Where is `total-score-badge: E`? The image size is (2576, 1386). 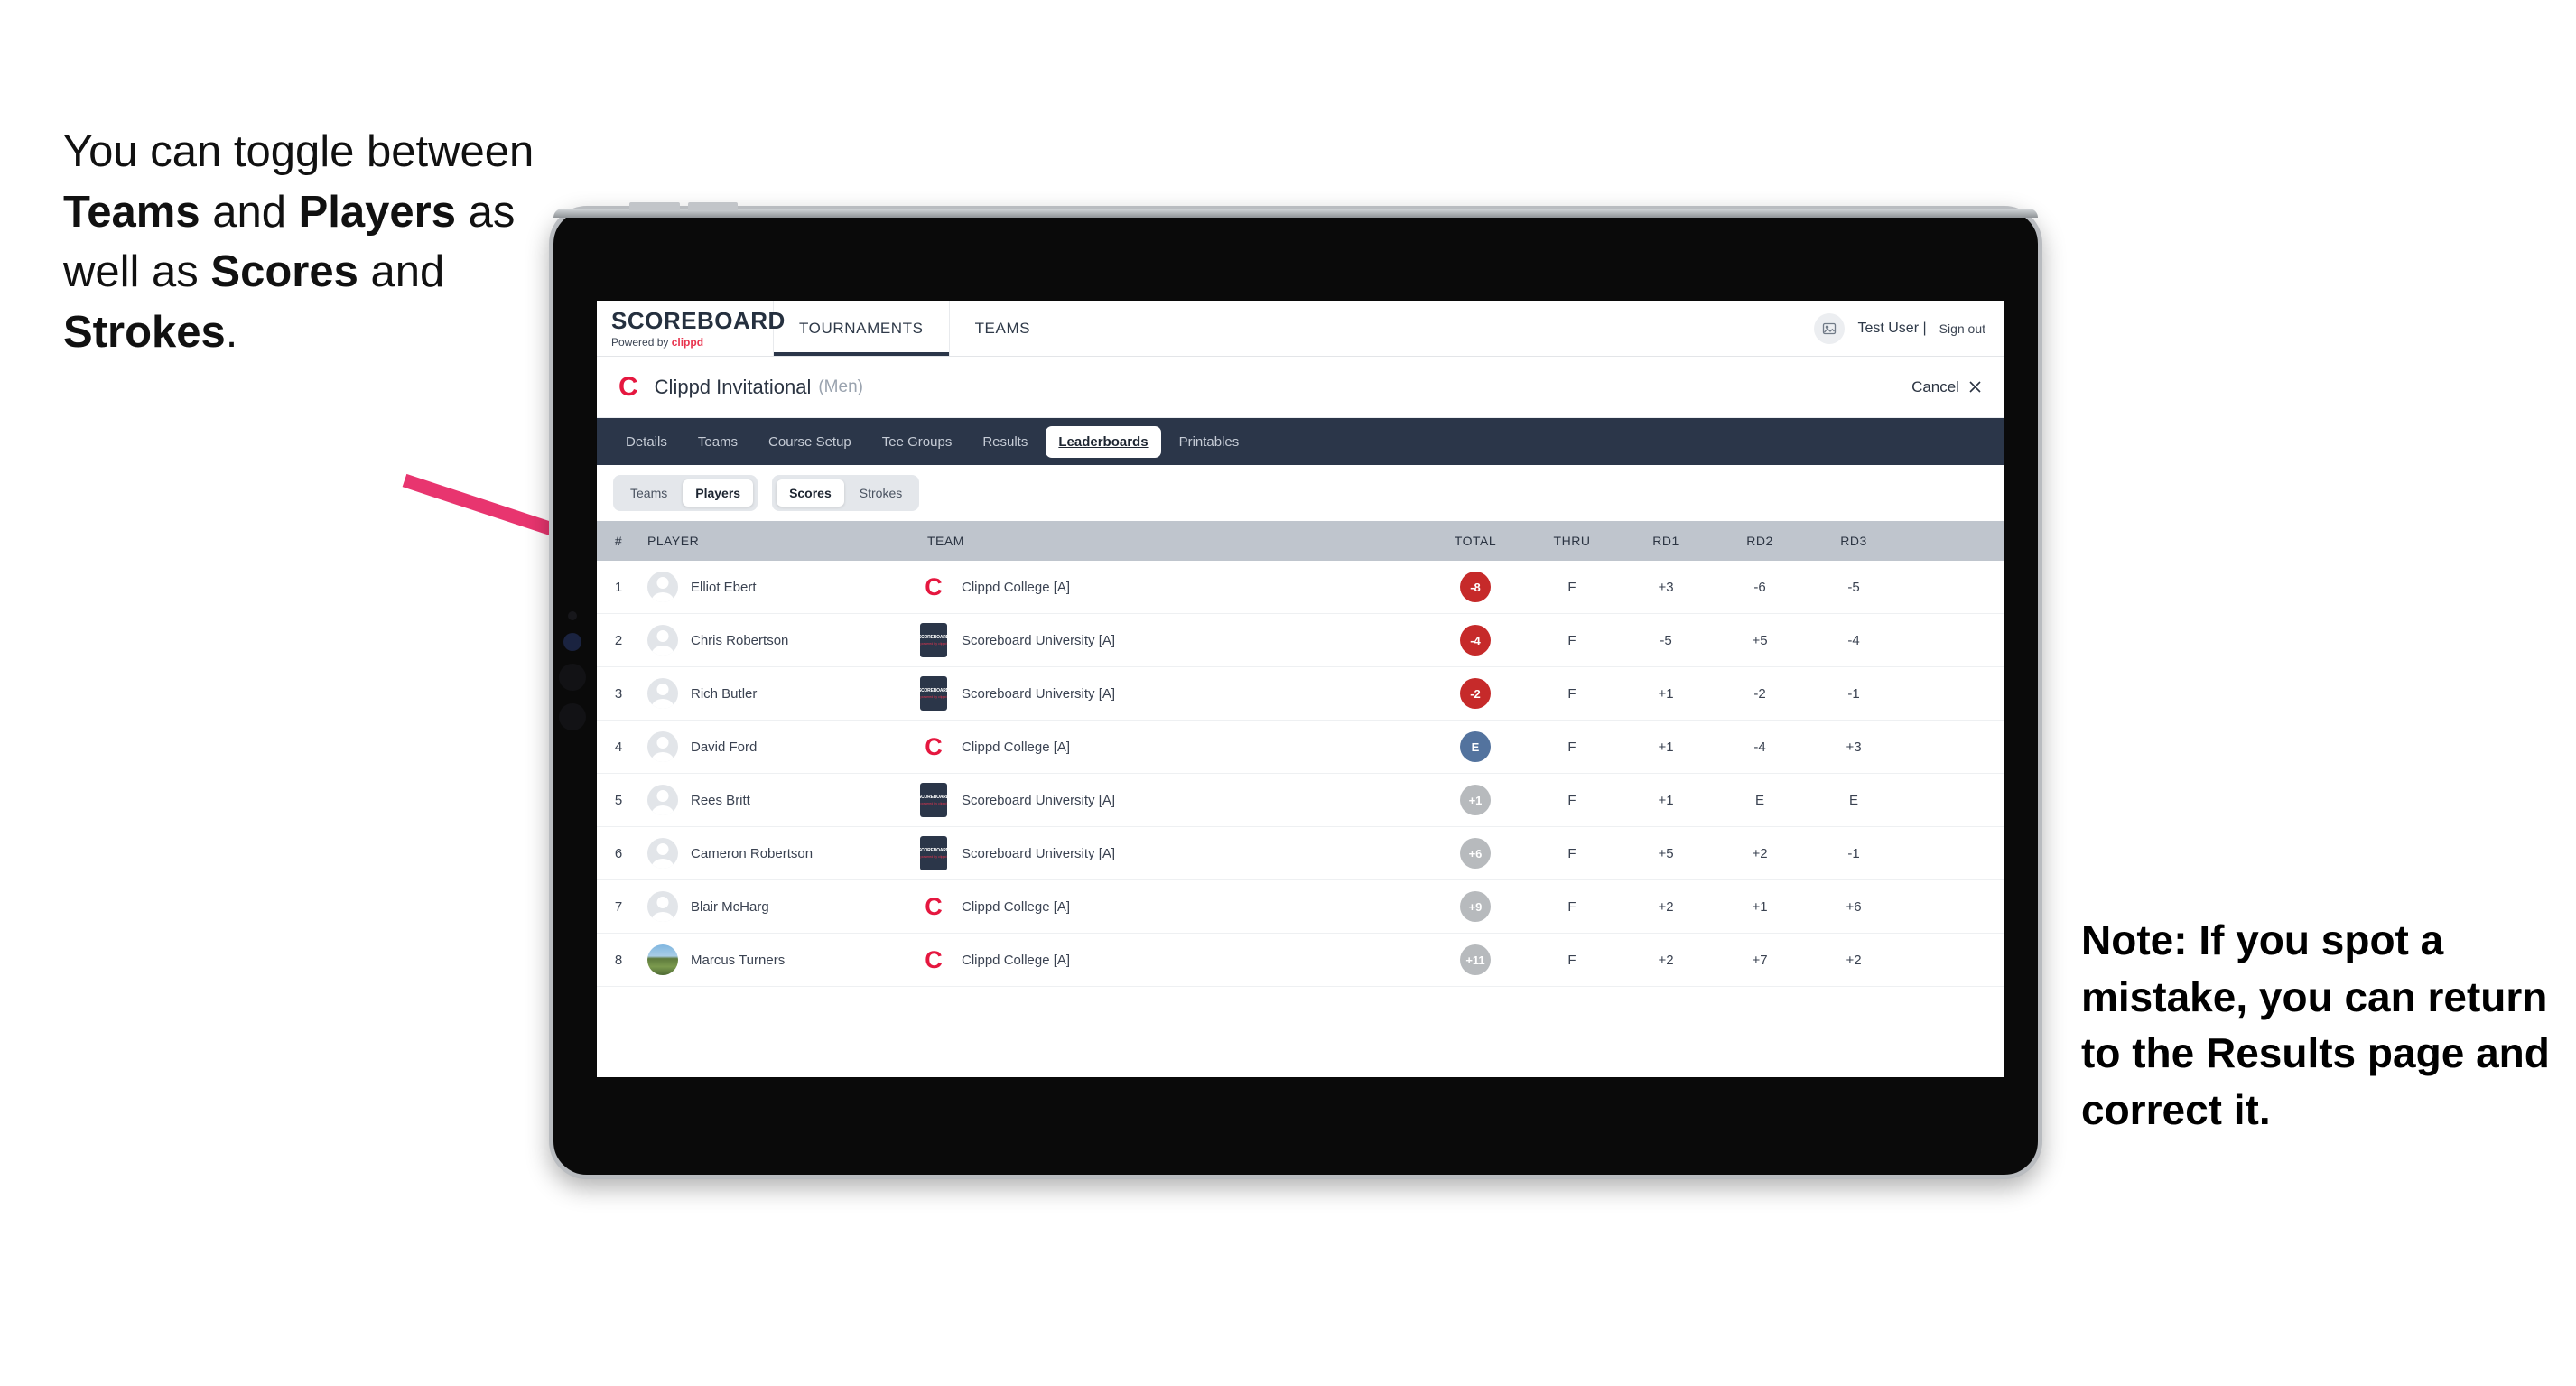 total-score-badge: E is located at coordinates (1475, 746).